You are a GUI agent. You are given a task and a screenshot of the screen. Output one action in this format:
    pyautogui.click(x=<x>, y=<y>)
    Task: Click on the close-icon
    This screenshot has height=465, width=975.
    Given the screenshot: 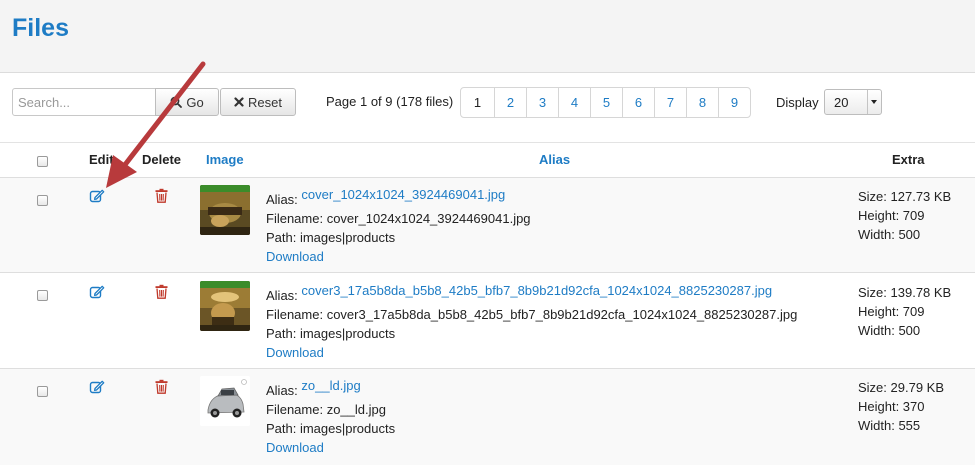 What is the action you would take?
    pyautogui.click(x=239, y=102)
    